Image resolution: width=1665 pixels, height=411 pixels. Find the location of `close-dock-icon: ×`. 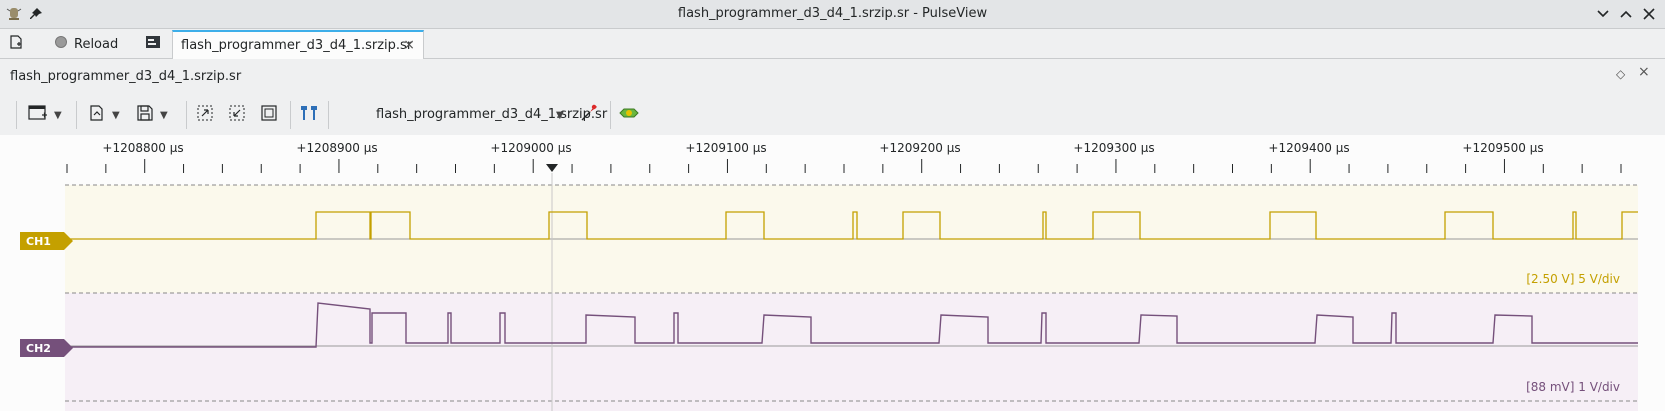

close-dock-icon: × is located at coordinates (1644, 72).